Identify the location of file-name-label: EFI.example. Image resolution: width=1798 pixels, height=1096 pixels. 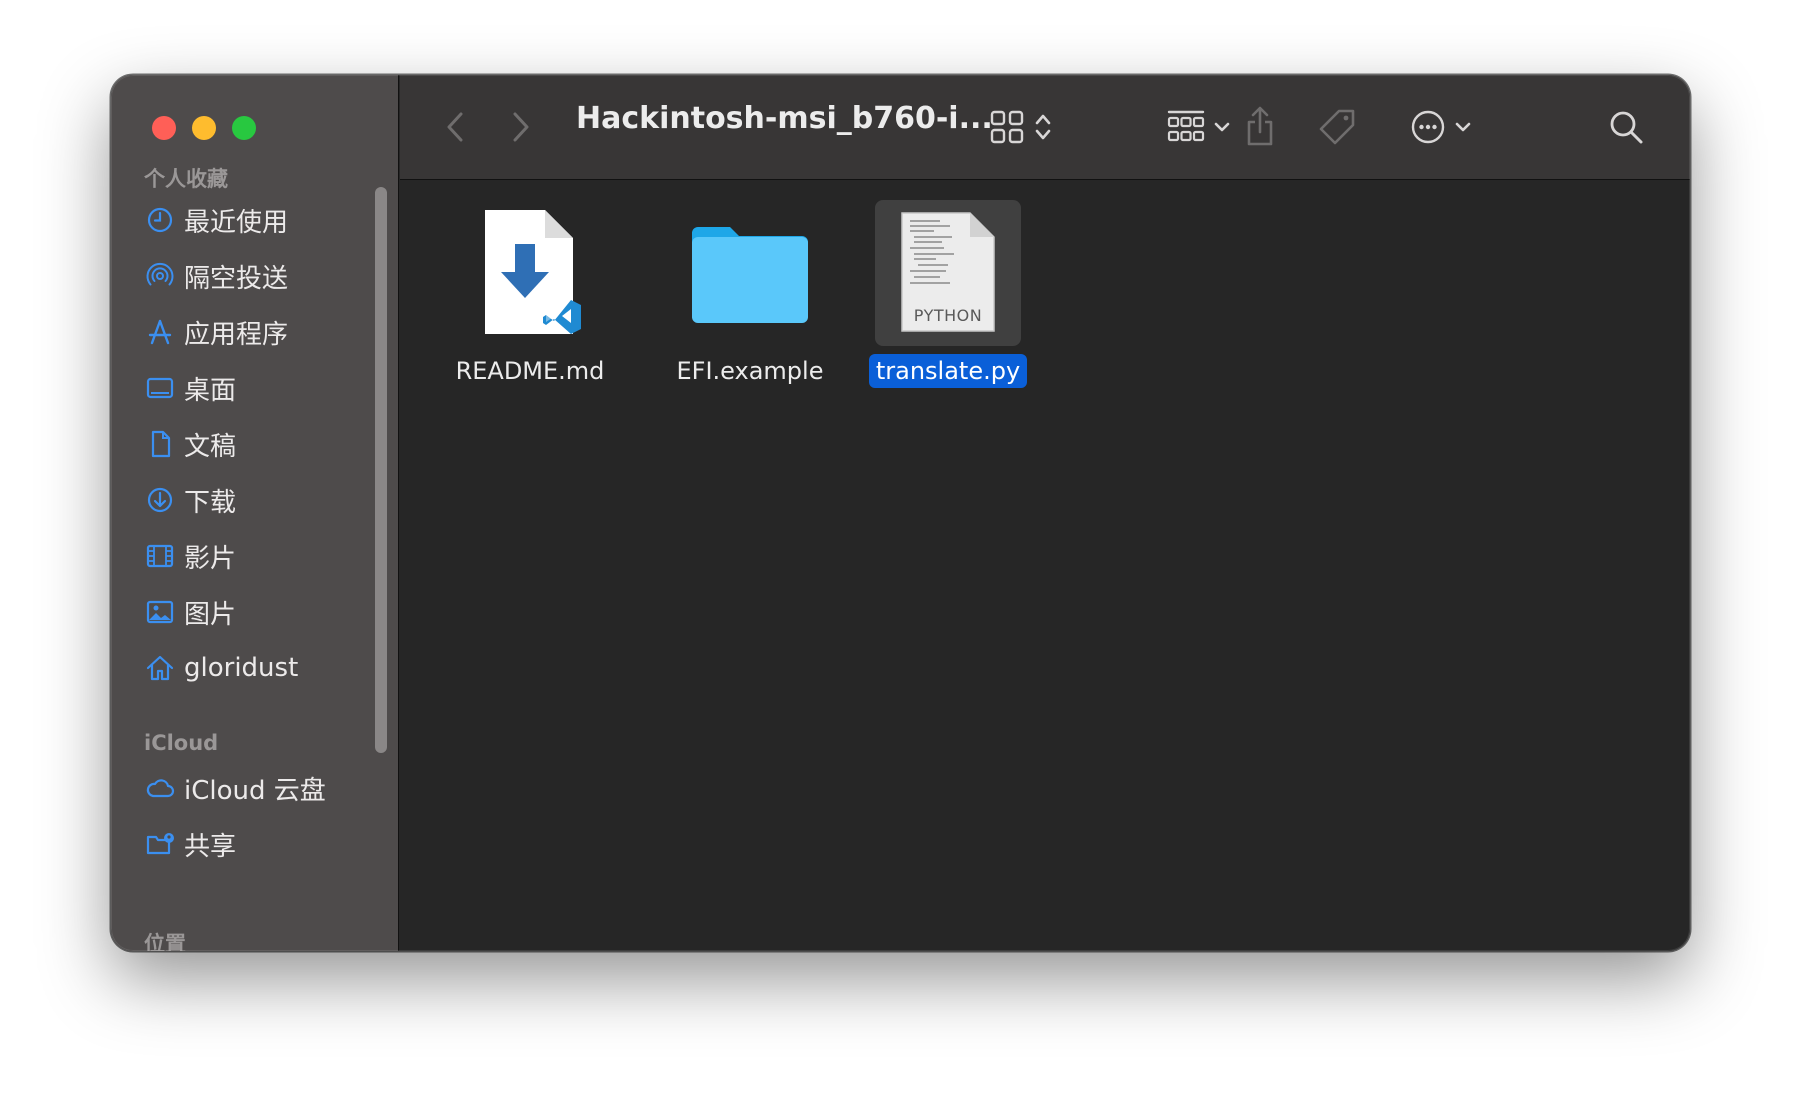
(750, 371).